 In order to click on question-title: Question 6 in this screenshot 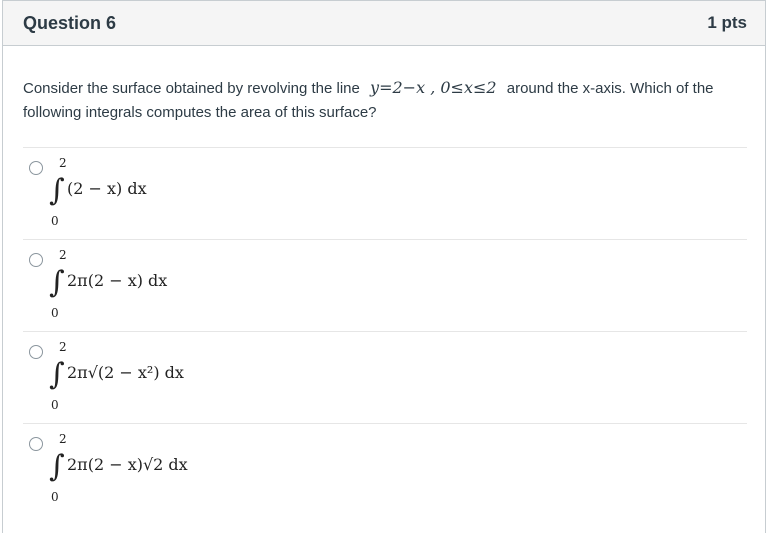, I will do `click(70, 22)`.